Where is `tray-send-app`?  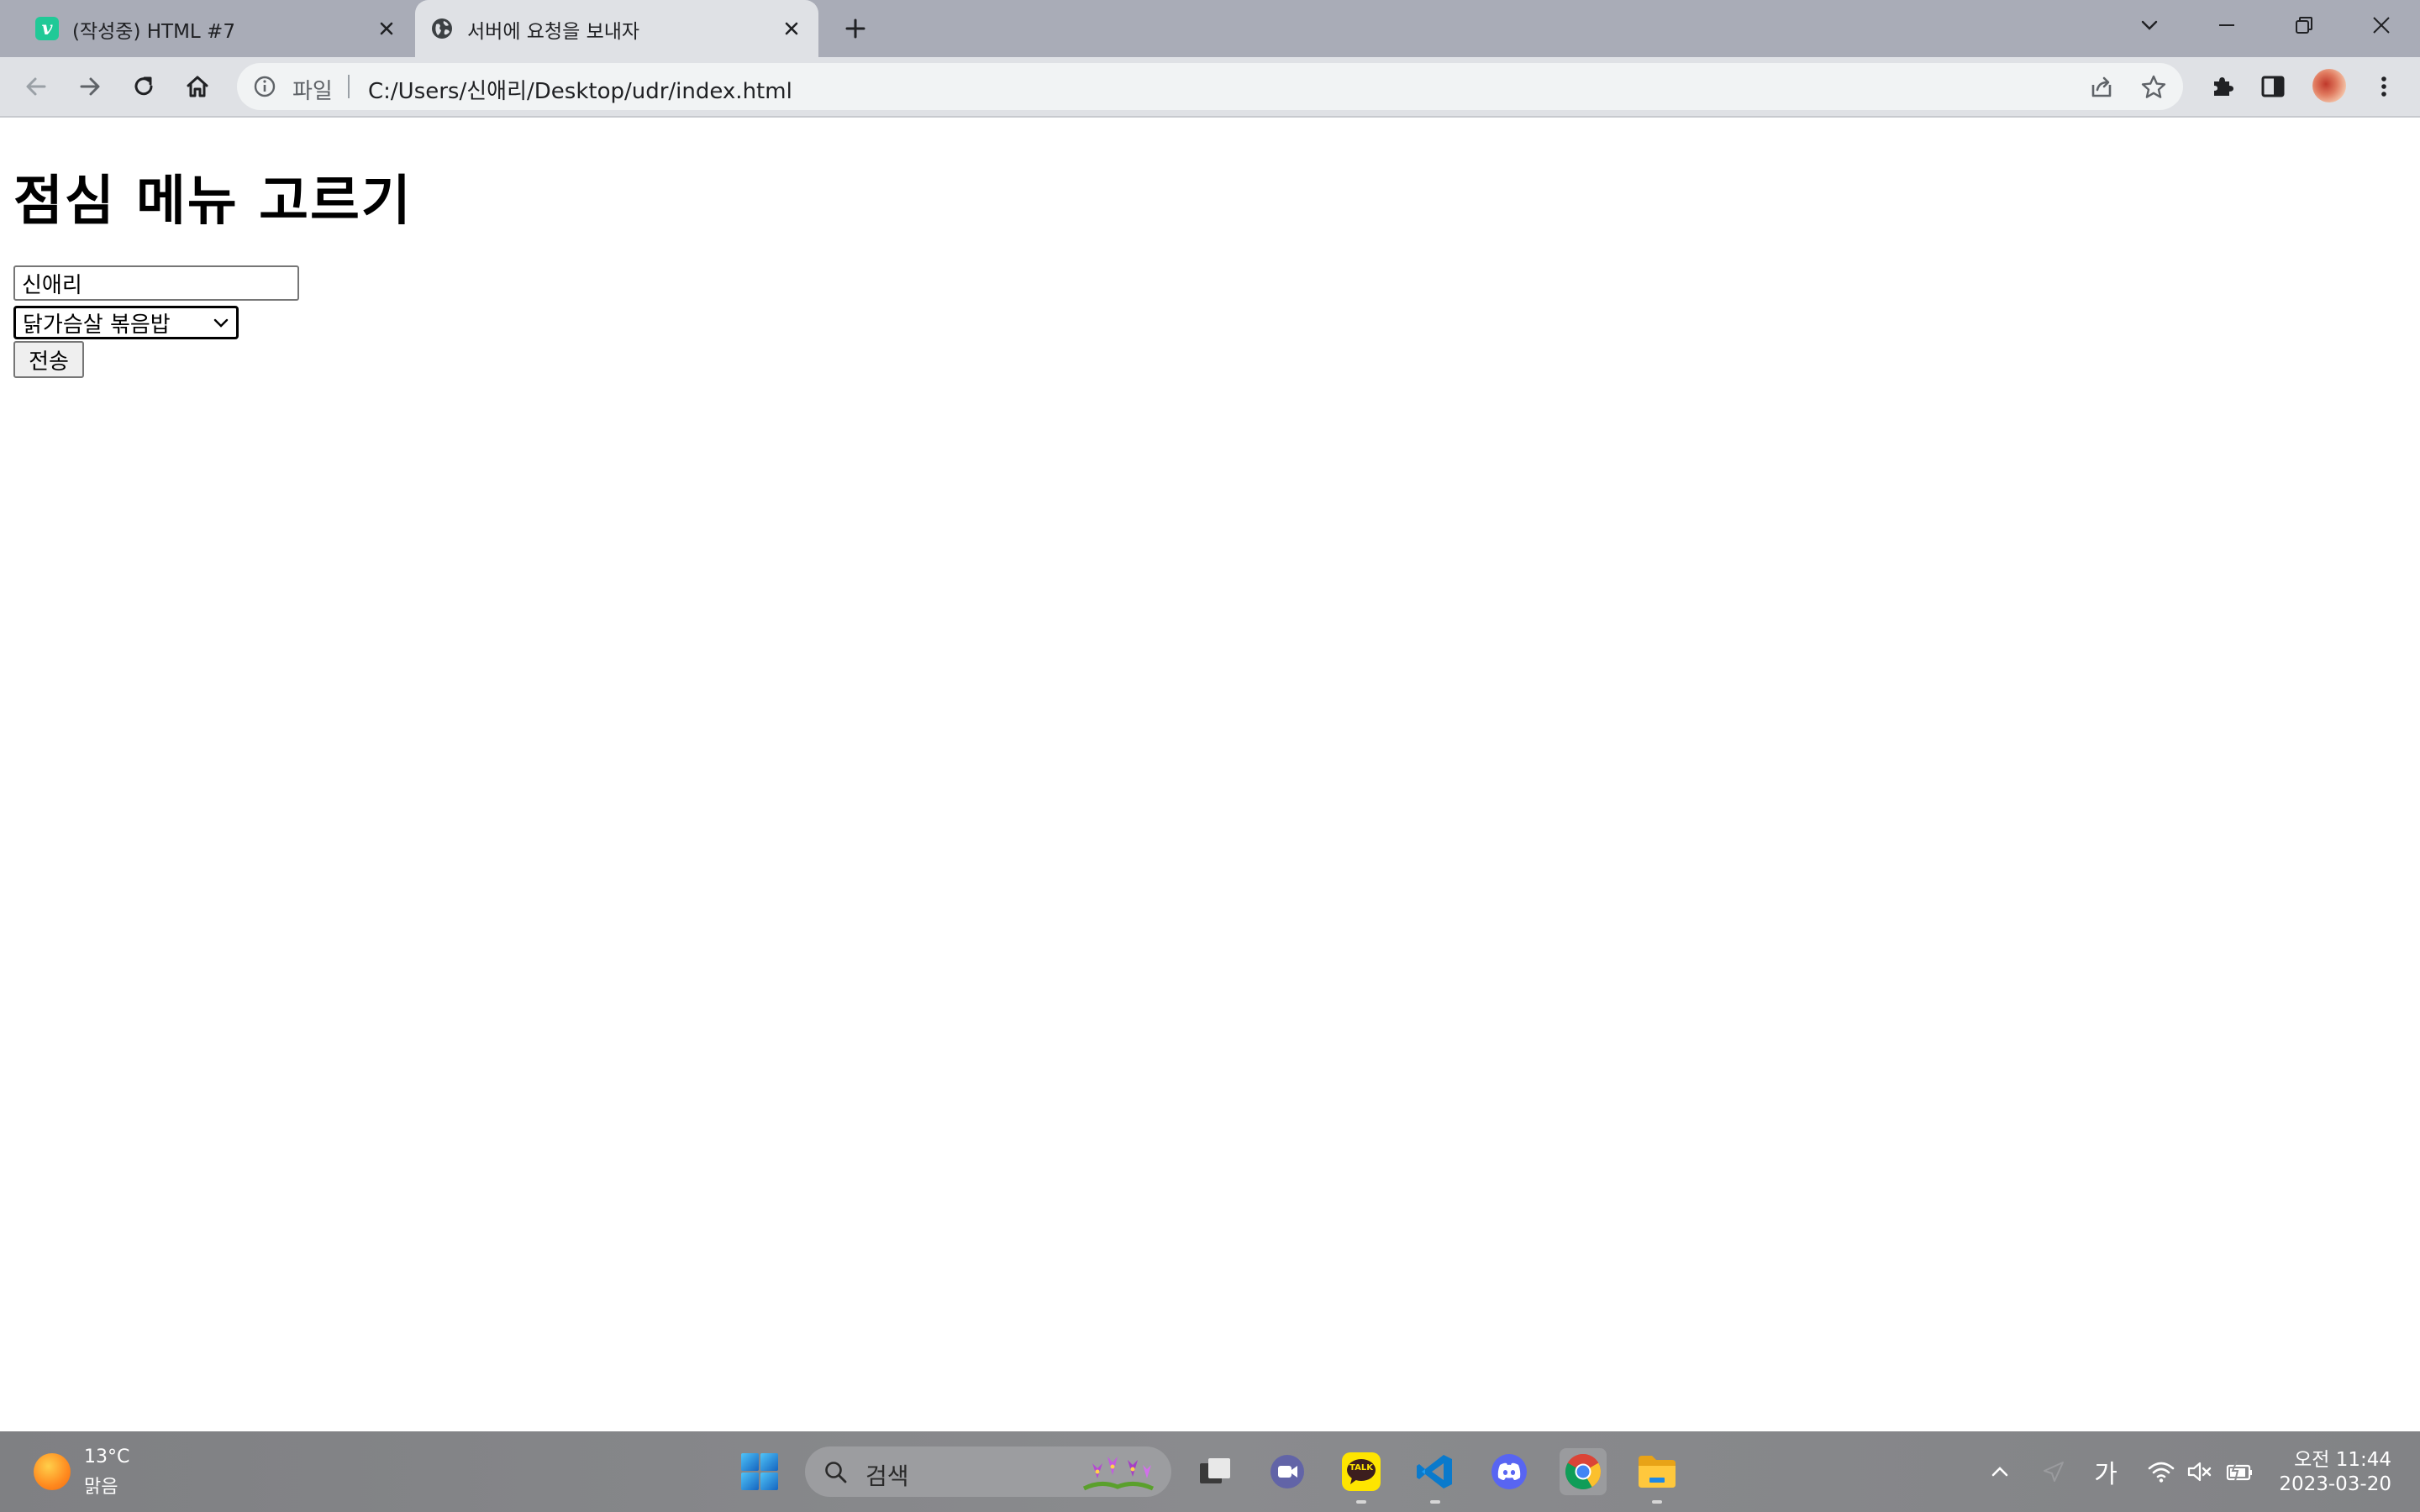
tray-send-app is located at coordinates (2053, 1471).